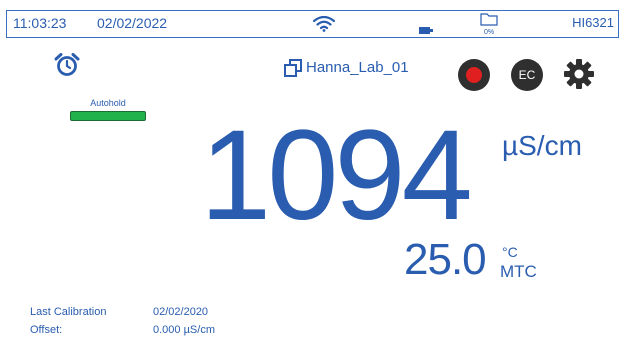  I want to click on storage-percent: 0%, so click(489, 32).